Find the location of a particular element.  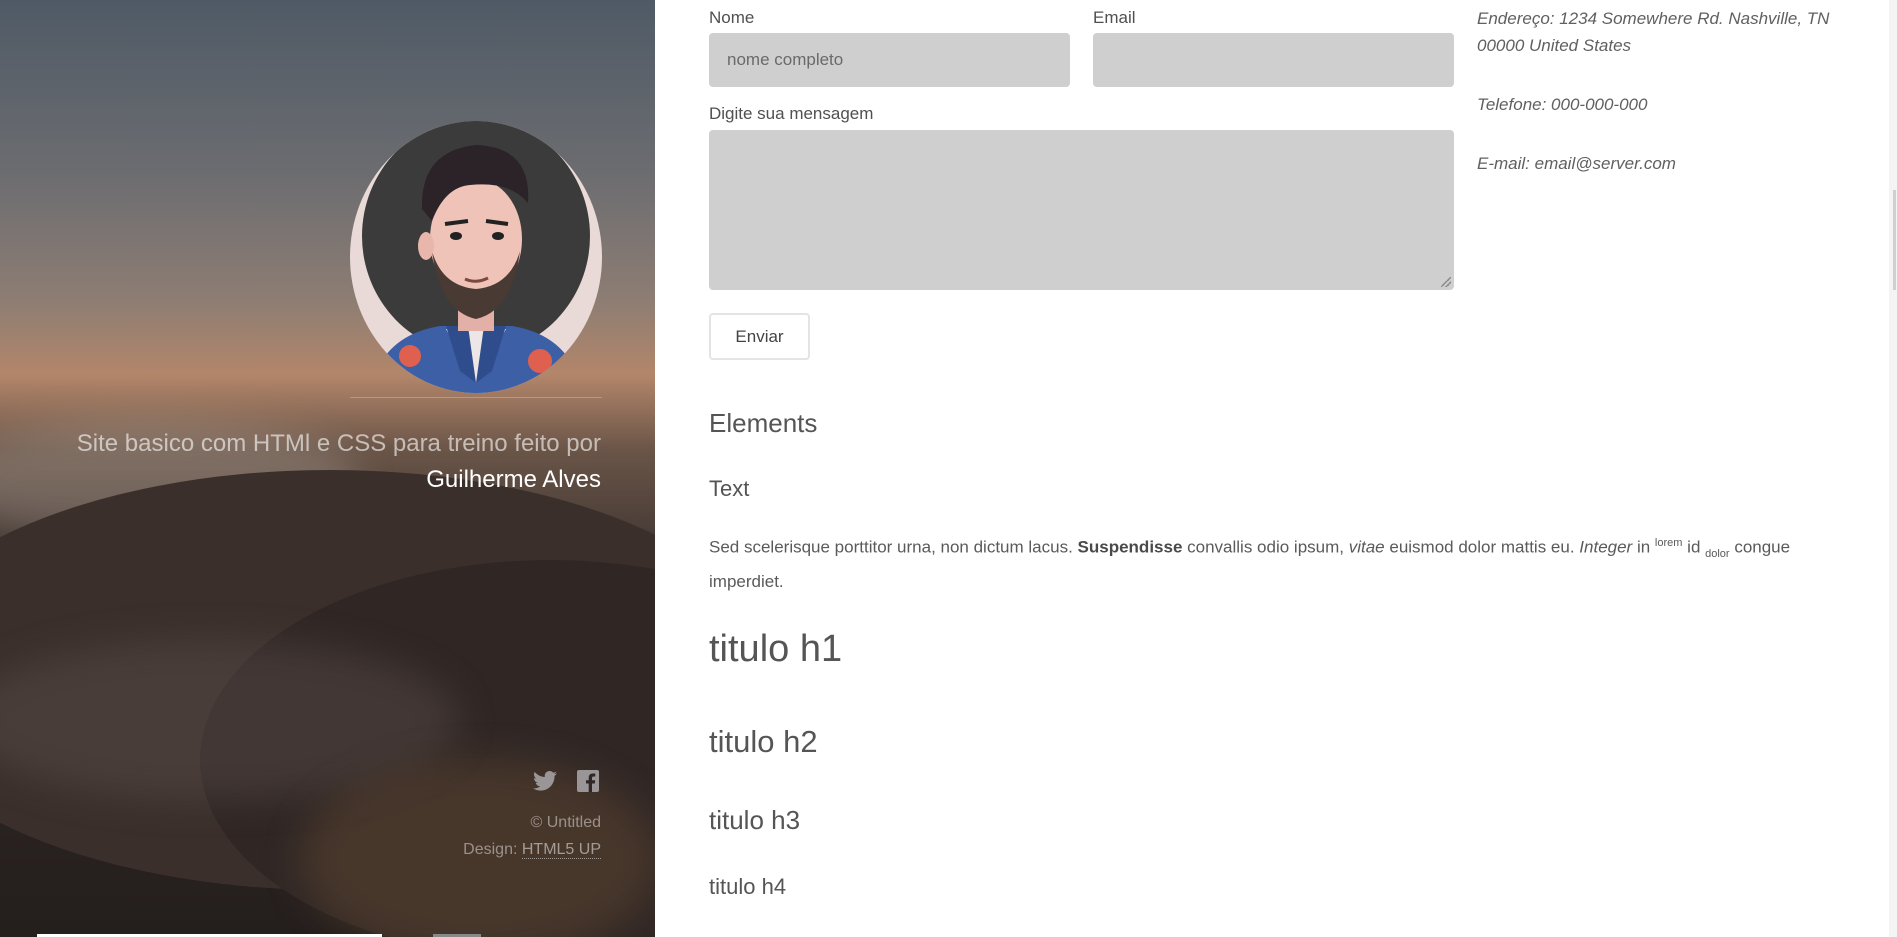

scrollbar-thumb is located at coordinates (1894, 240).